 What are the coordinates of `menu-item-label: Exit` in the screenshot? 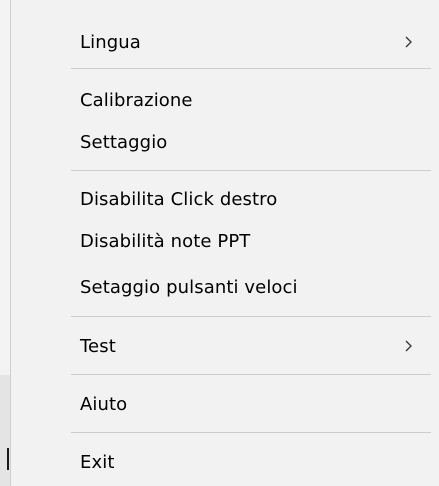 It's located at (97, 462).